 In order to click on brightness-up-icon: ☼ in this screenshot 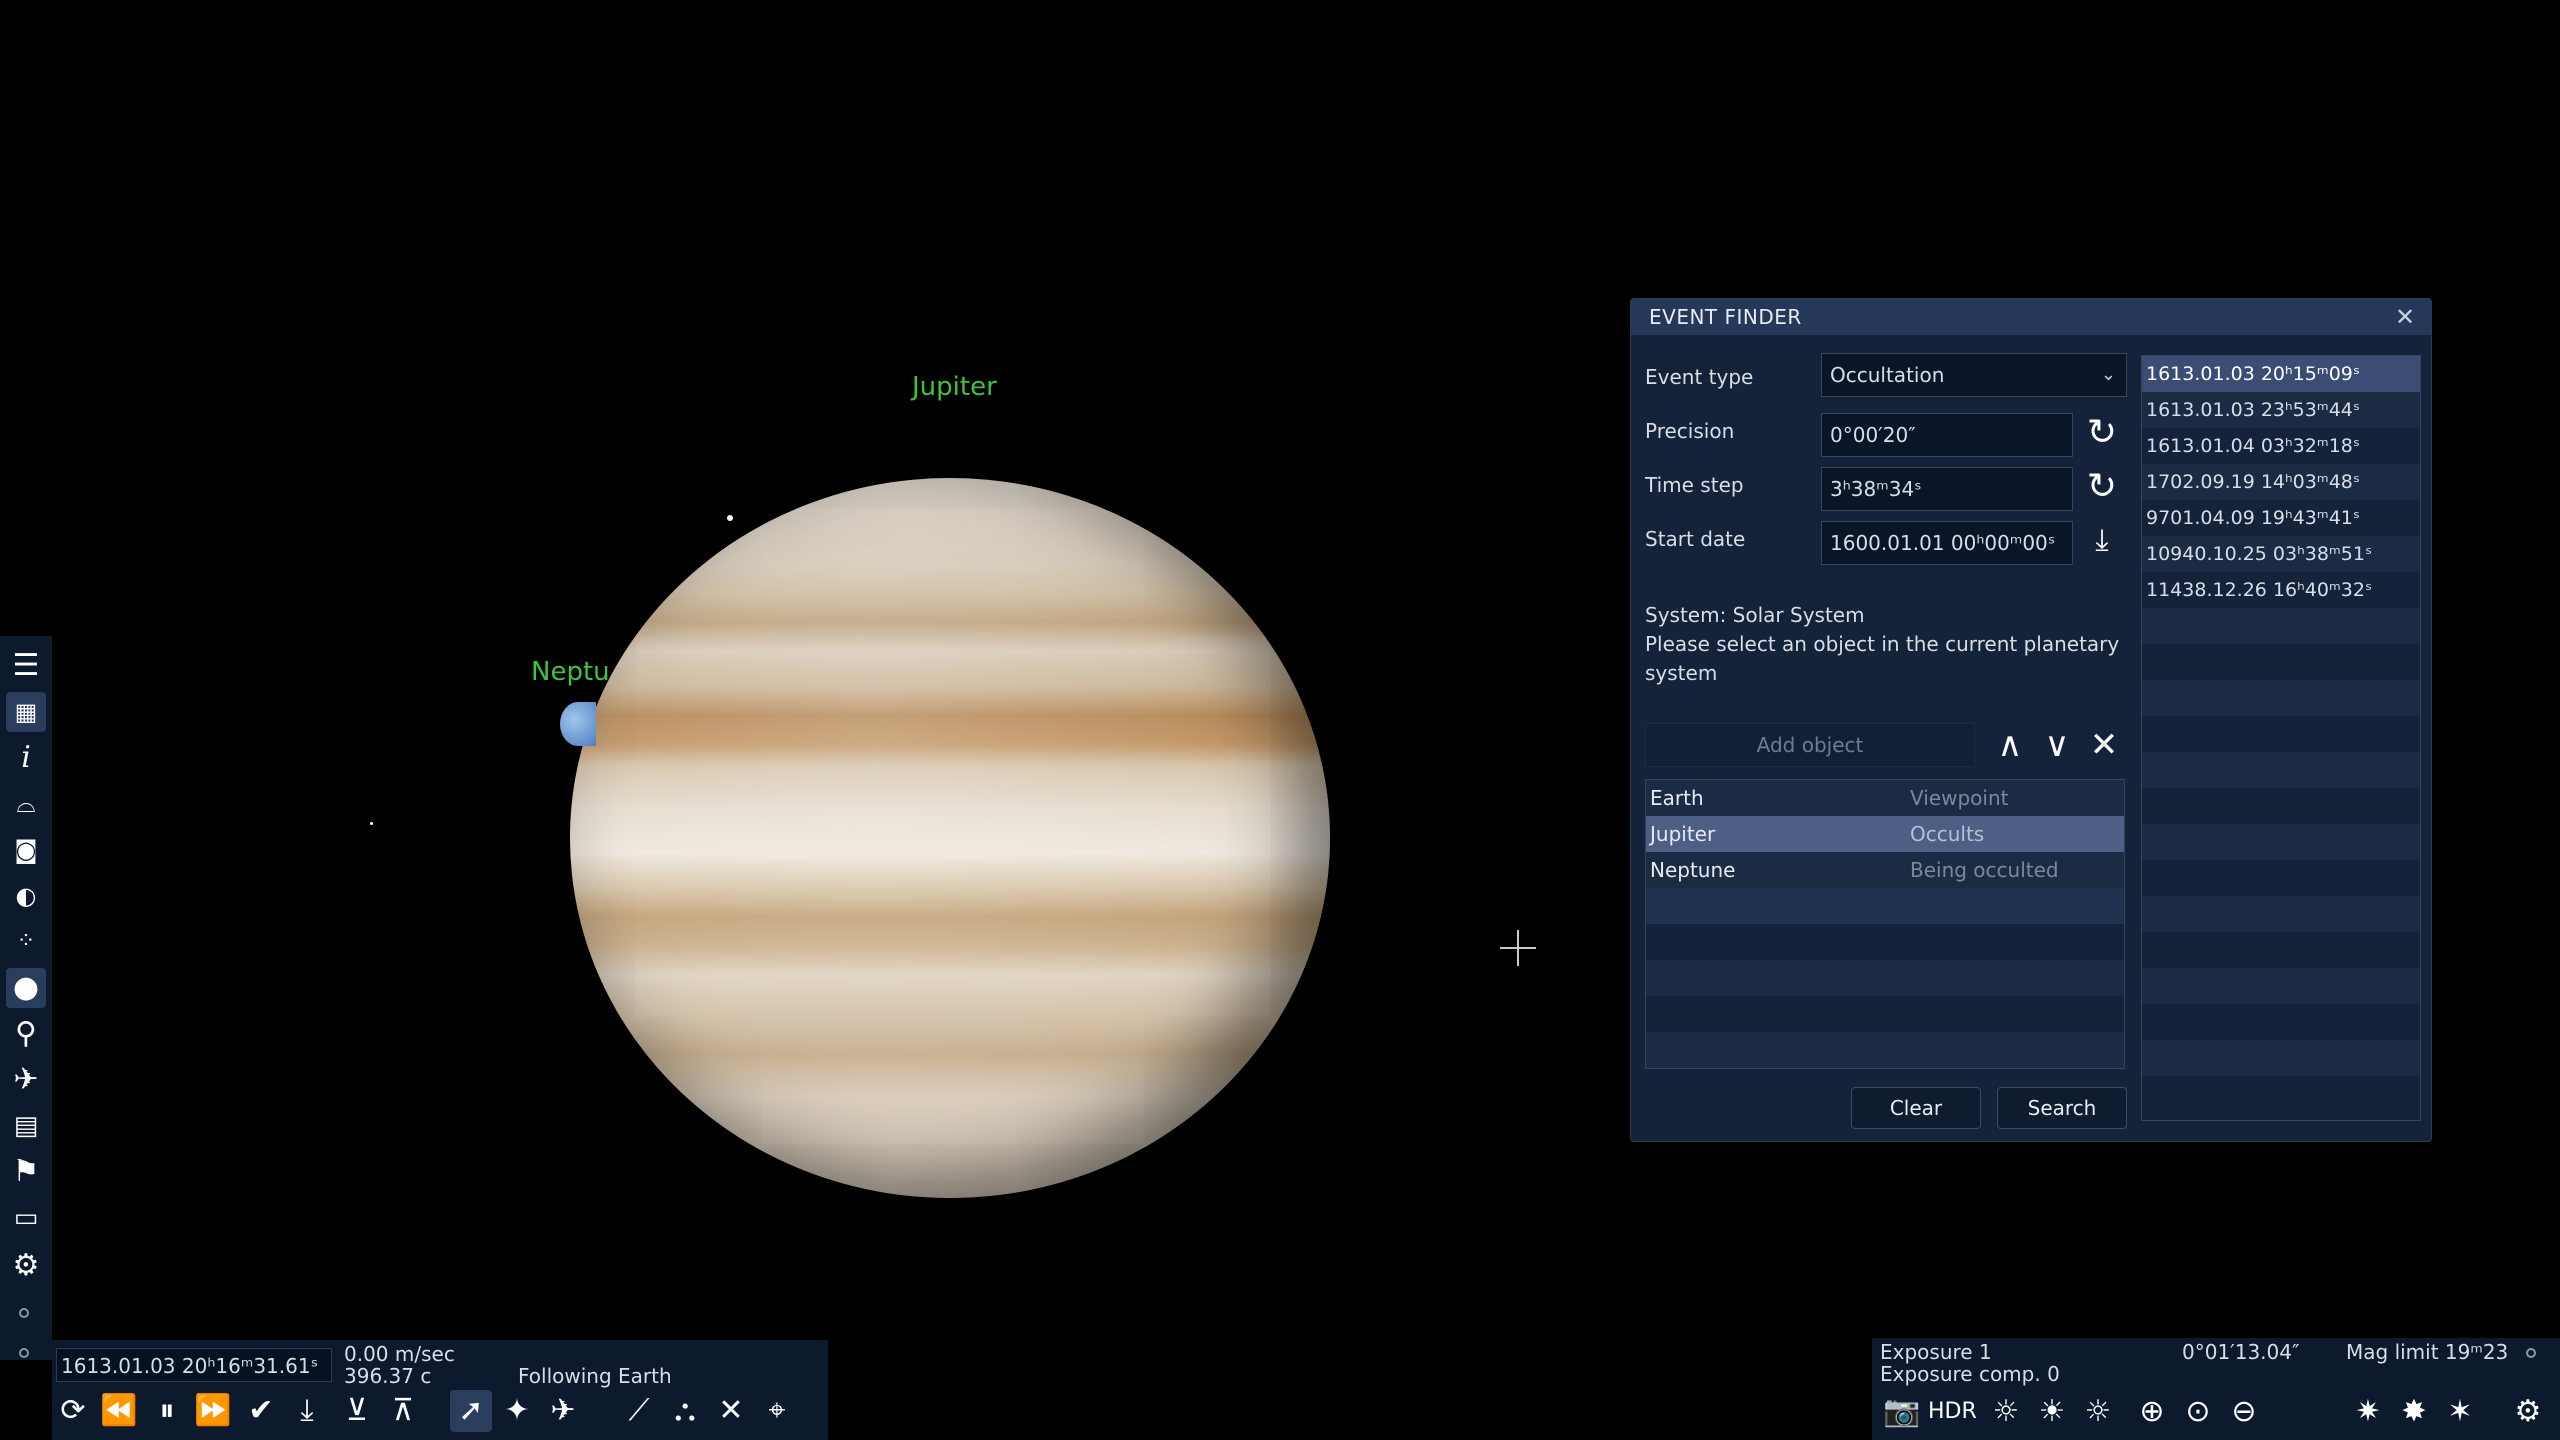, I will do `click(2098, 1412)`.